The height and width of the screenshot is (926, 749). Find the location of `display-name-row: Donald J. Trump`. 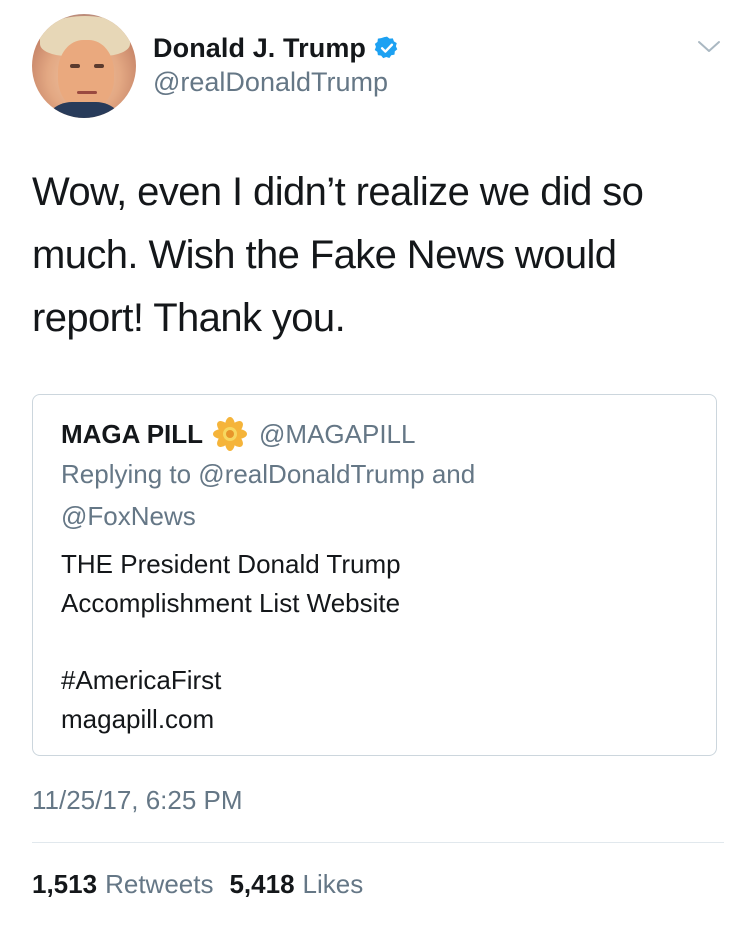

display-name-row: Donald J. Trump is located at coordinates (276, 48).